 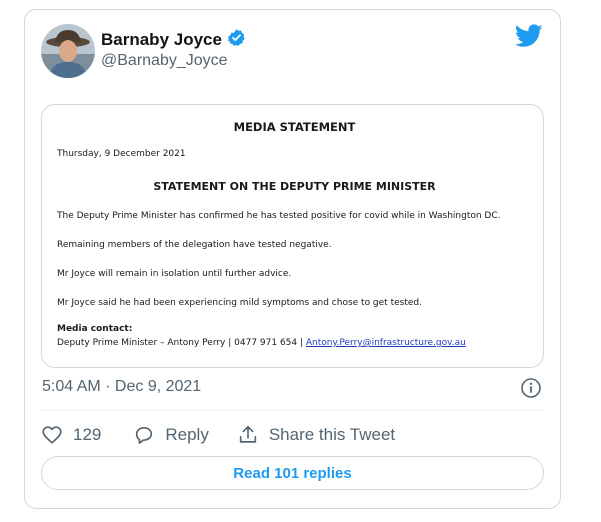 What do you see at coordinates (187, 434) in the screenshot?
I see `reply-label: Reply` at bounding box center [187, 434].